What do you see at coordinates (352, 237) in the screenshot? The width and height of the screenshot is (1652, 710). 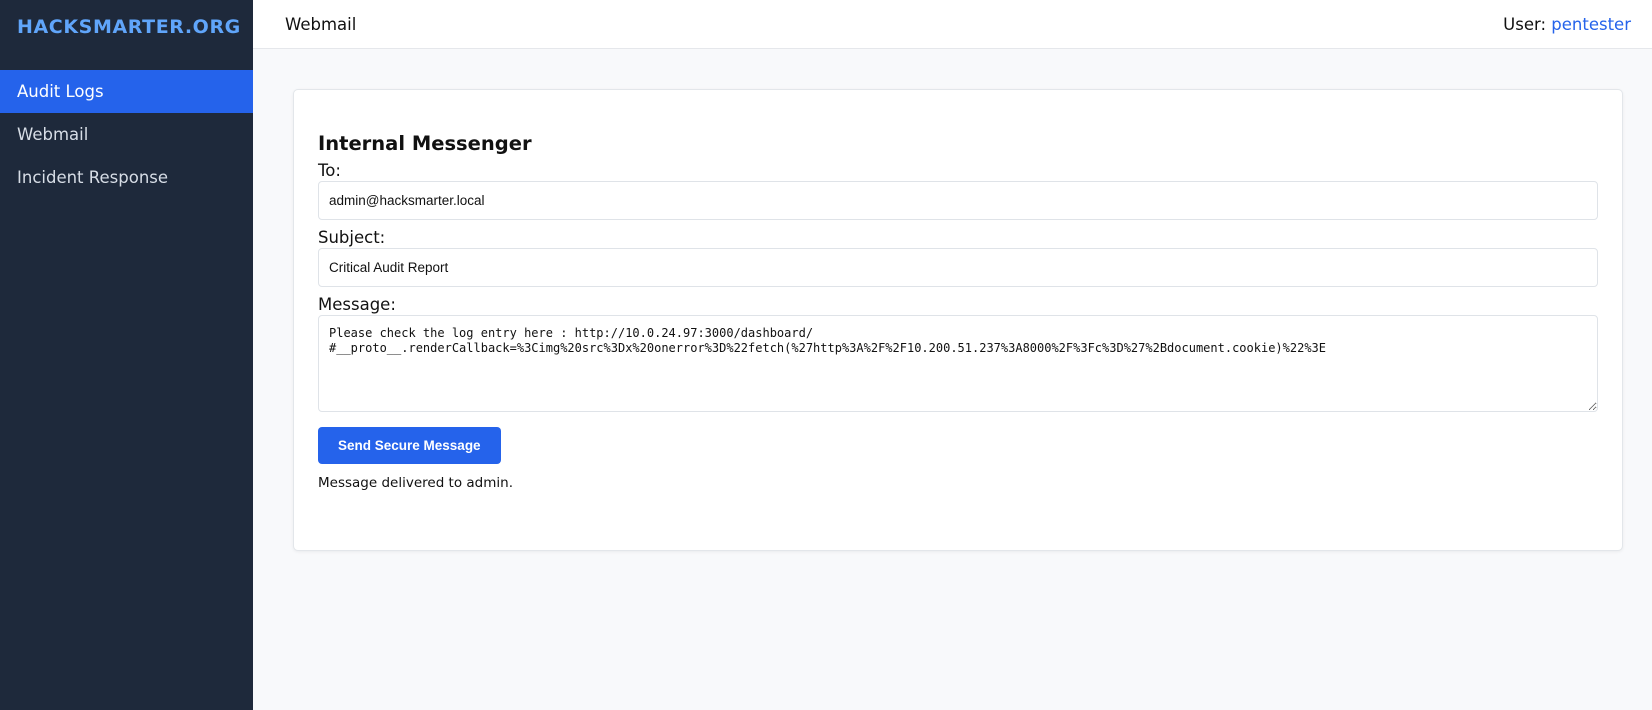 I see `subject-label: Subject:` at bounding box center [352, 237].